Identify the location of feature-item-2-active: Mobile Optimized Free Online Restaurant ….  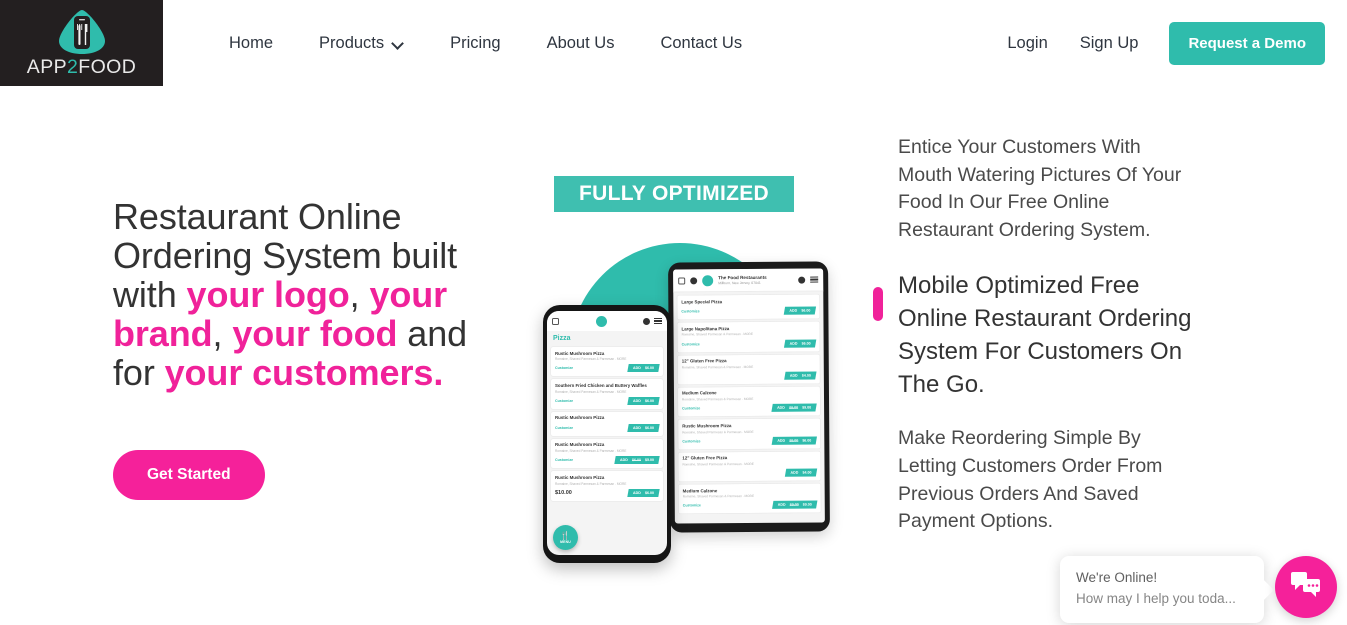
(1033, 335).